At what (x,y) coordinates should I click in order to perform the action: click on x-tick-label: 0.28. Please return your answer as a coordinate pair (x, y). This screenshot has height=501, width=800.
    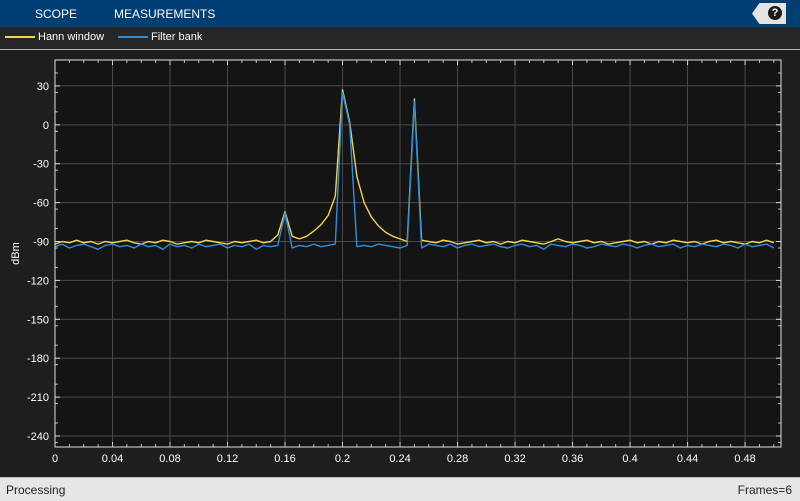
    Looking at the image, I should click on (457, 459).